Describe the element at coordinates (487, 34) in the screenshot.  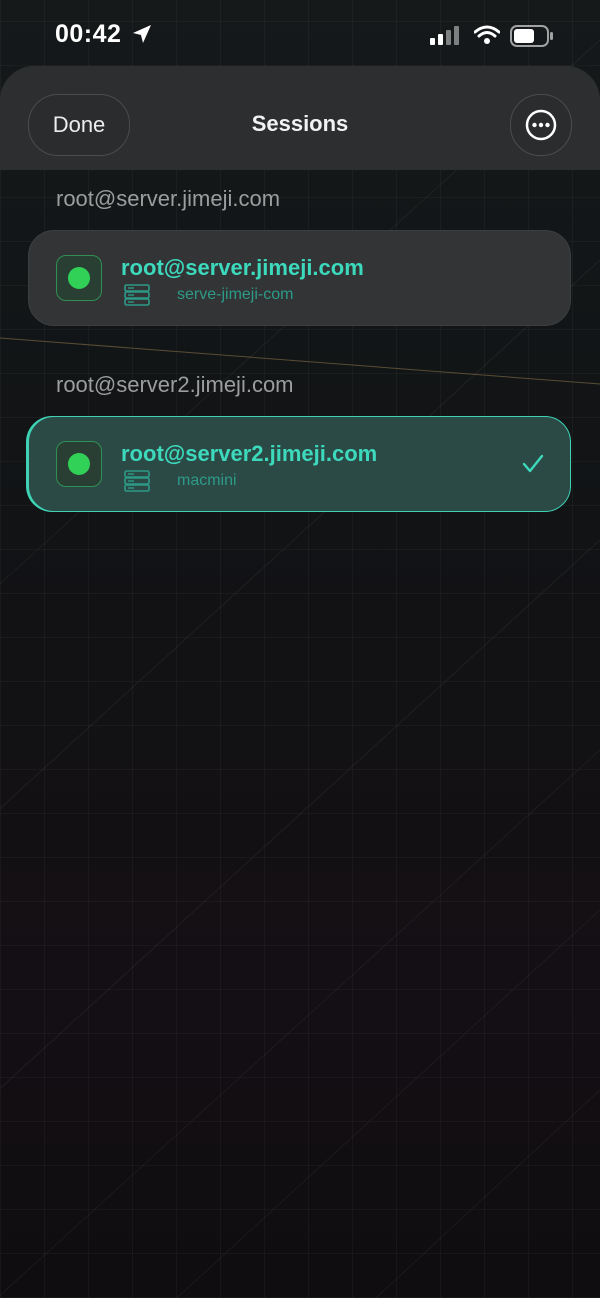
I see `wifi-icon` at that location.